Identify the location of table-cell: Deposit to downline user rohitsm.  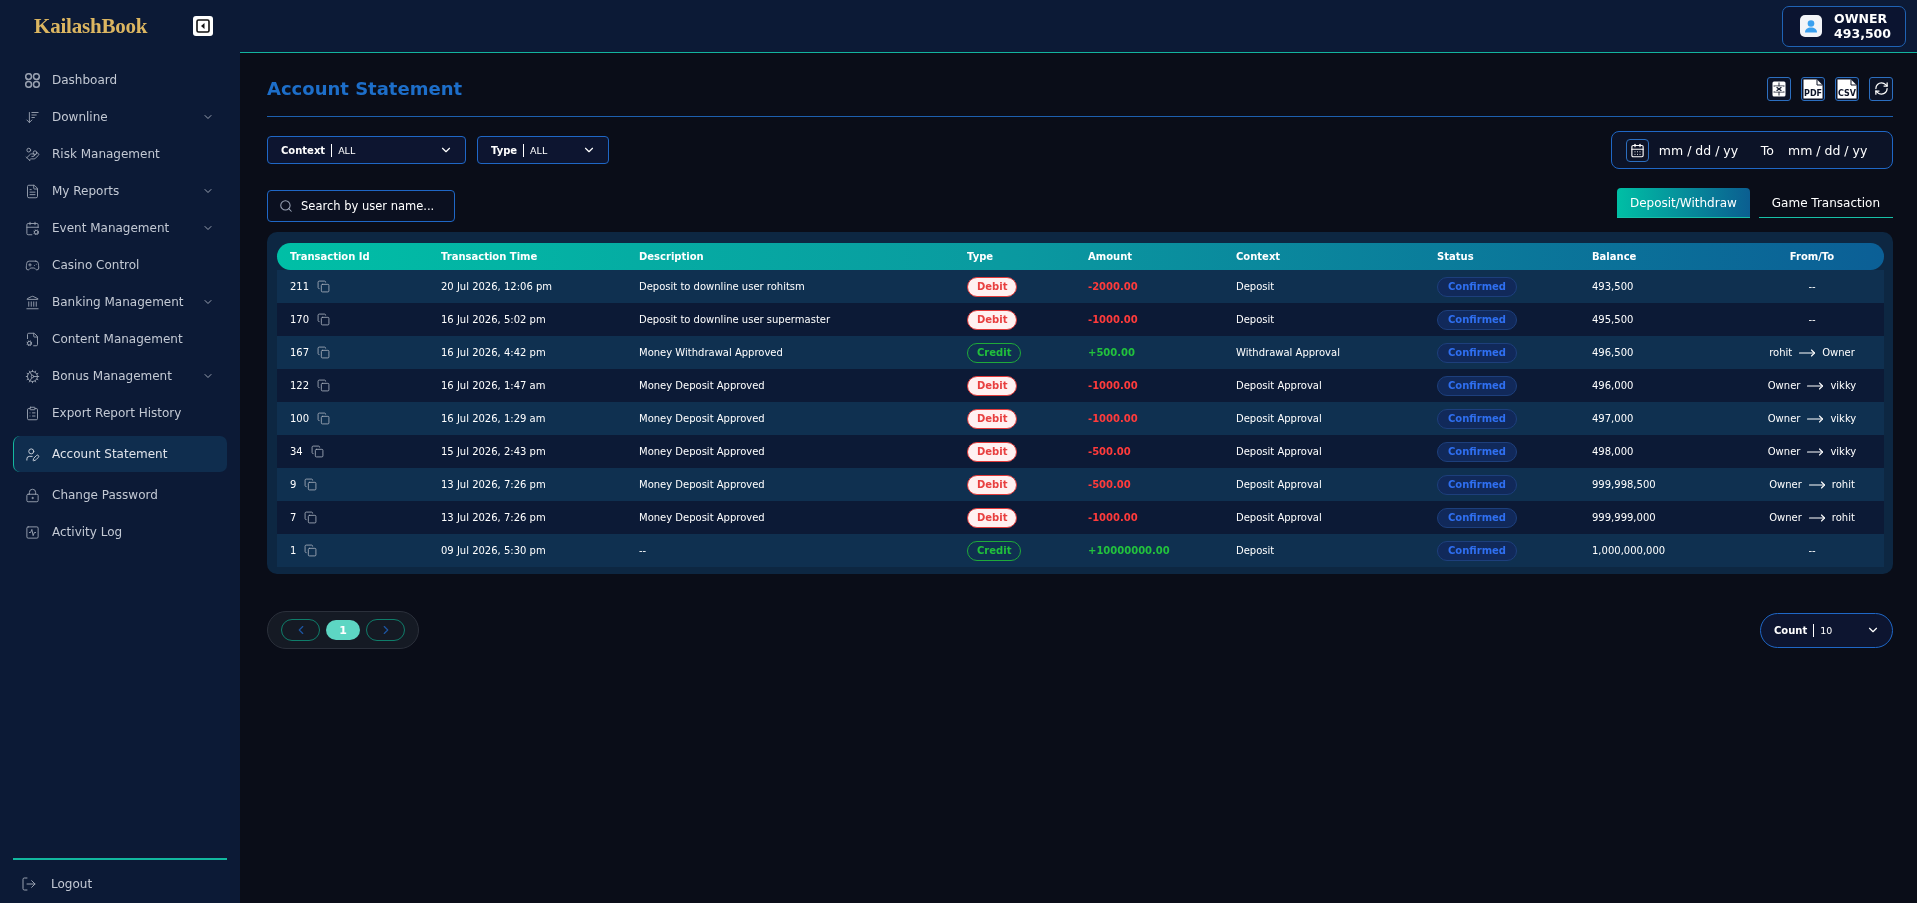
(722, 286).